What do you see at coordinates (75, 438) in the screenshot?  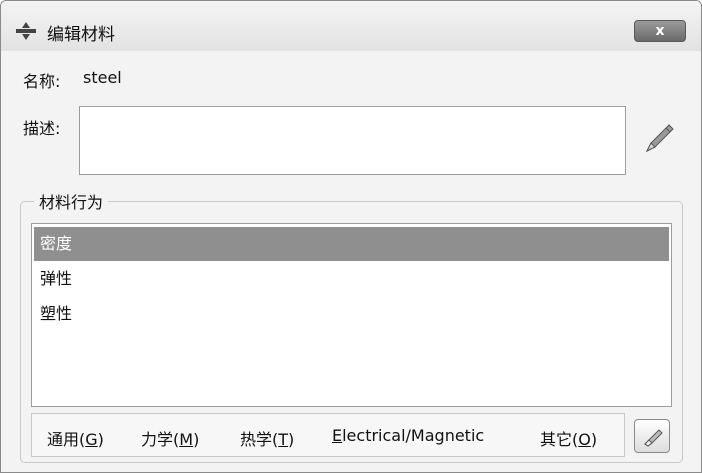 I see `menu-general: 通用(G)` at bounding box center [75, 438].